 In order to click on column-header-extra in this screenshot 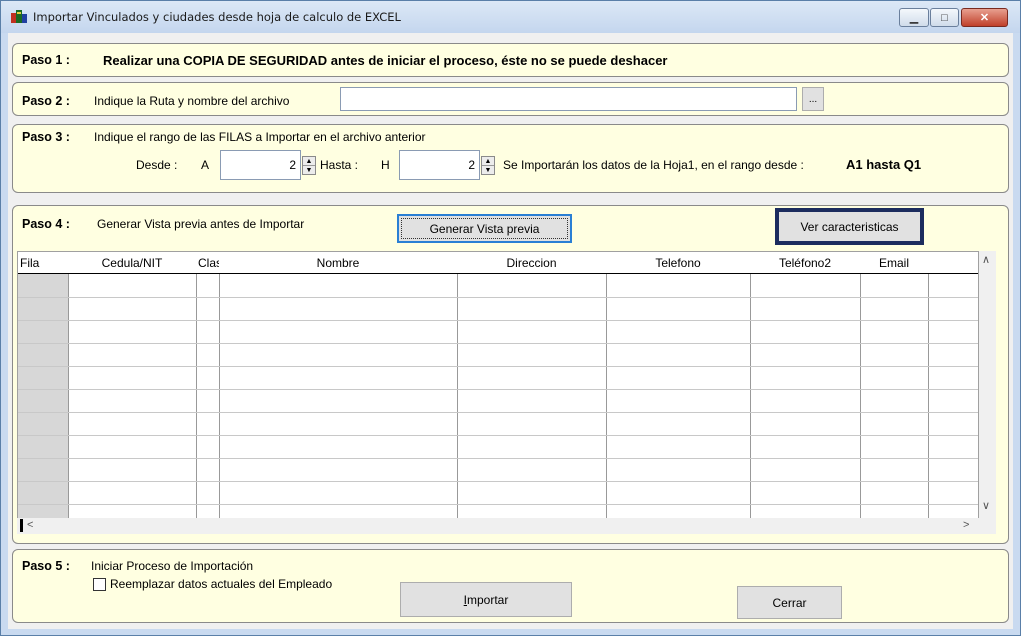, I will do `click(953, 263)`.